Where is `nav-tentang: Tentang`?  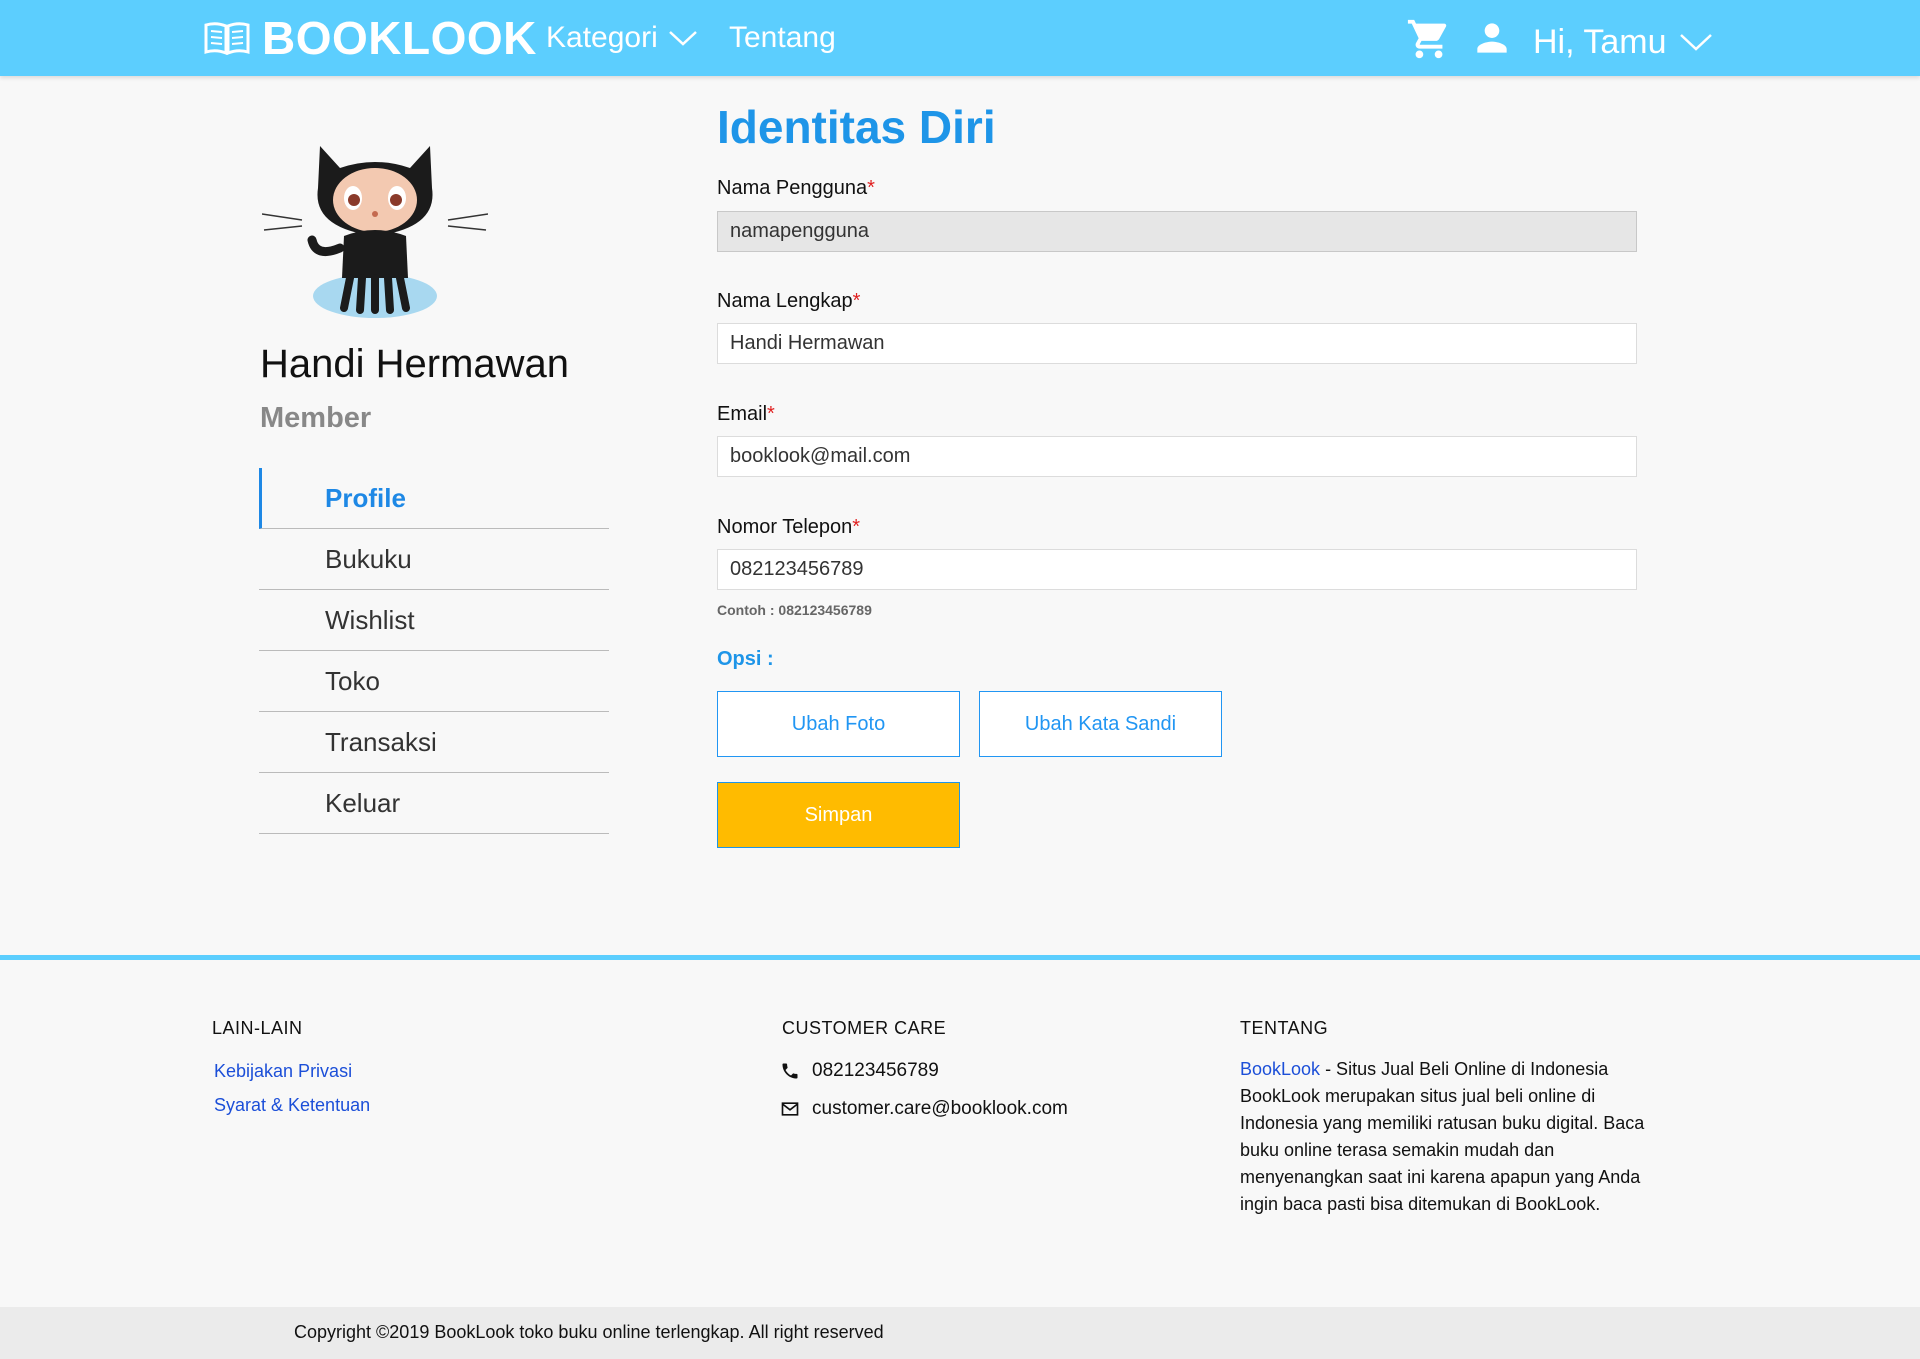 nav-tentang: Tentang is located at coordinates (782, 38).